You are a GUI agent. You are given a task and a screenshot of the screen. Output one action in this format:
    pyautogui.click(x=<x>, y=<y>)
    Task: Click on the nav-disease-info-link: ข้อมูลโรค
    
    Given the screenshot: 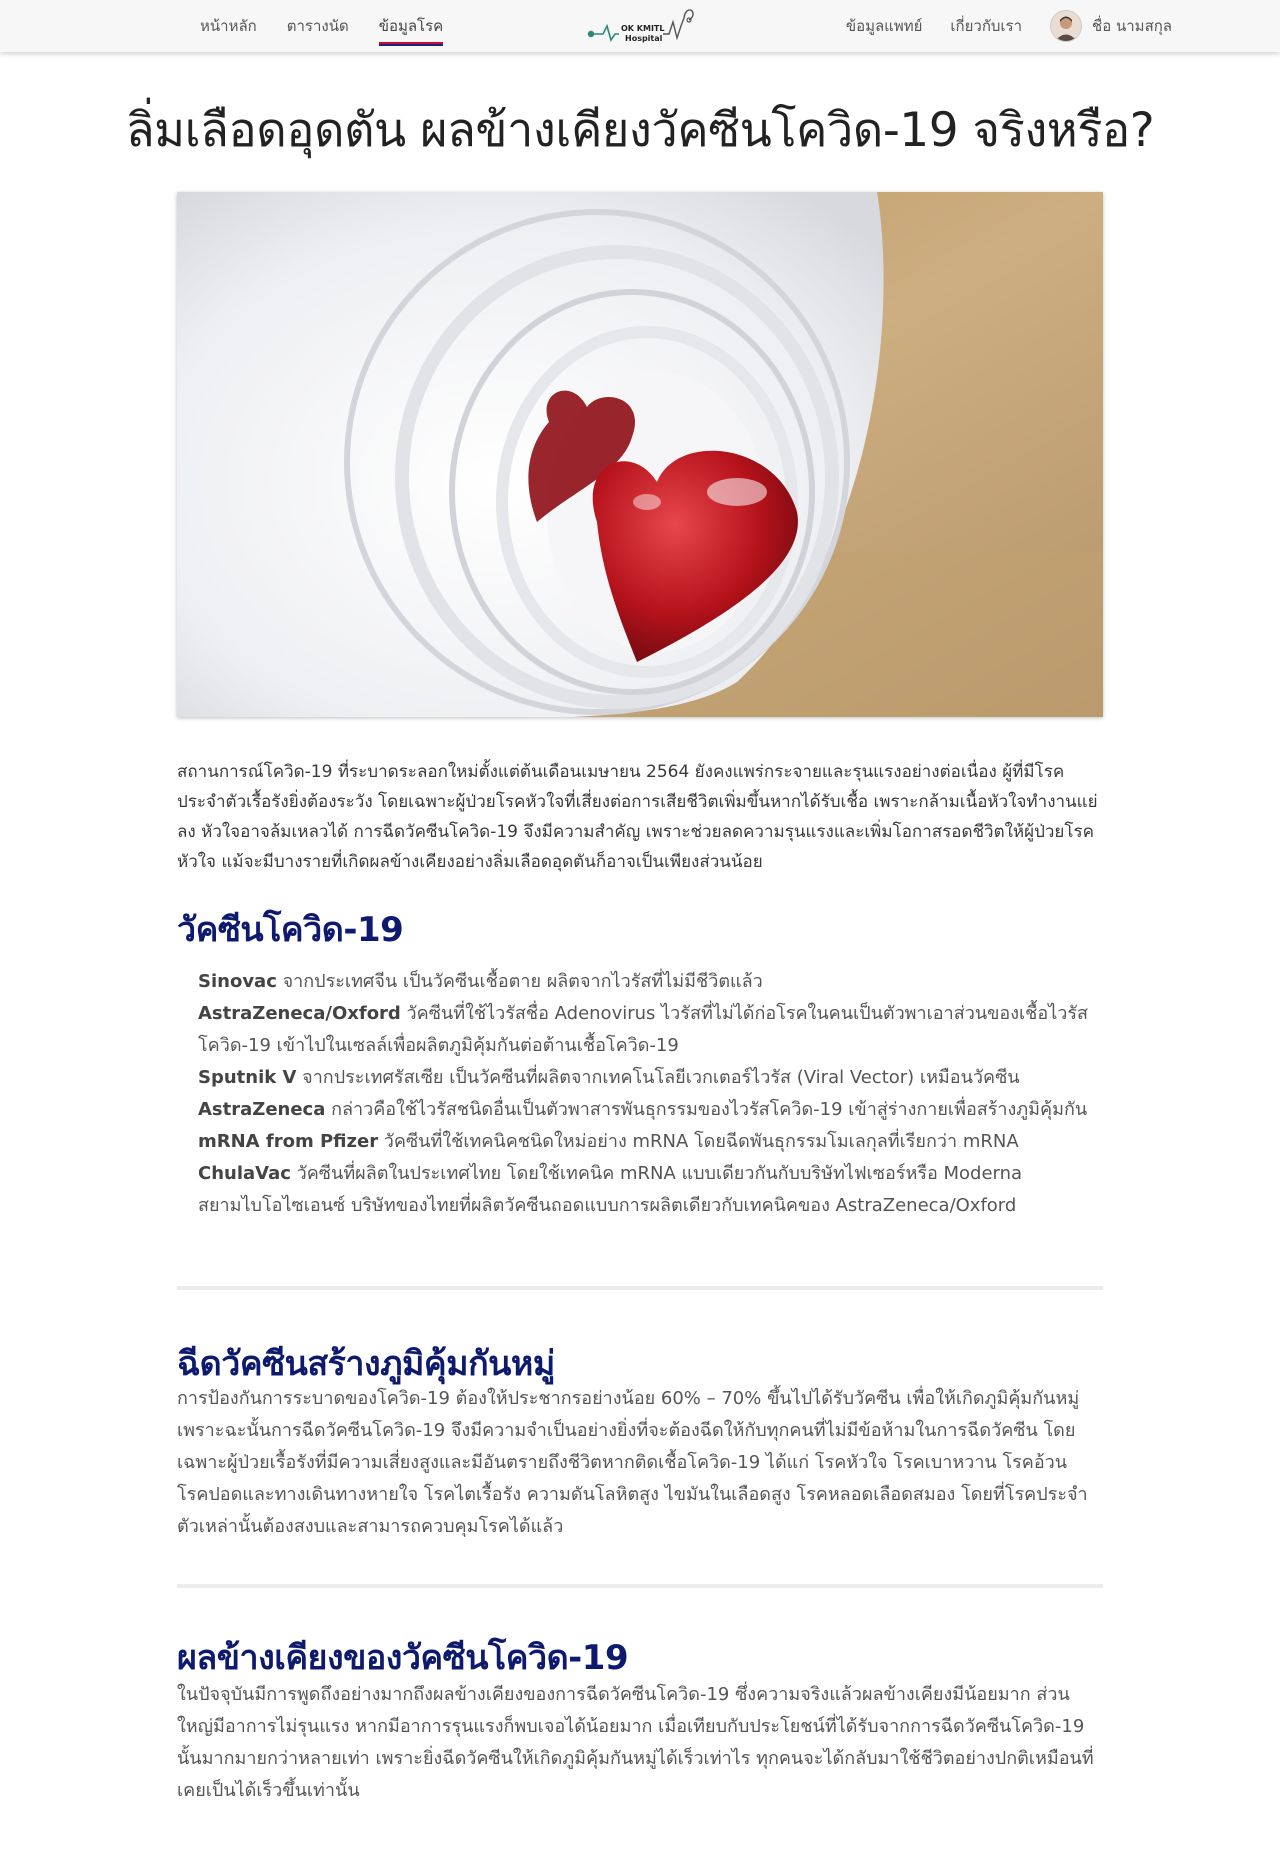 What is the action you would take?
    pyautogui.click(x=410, y=30)
    